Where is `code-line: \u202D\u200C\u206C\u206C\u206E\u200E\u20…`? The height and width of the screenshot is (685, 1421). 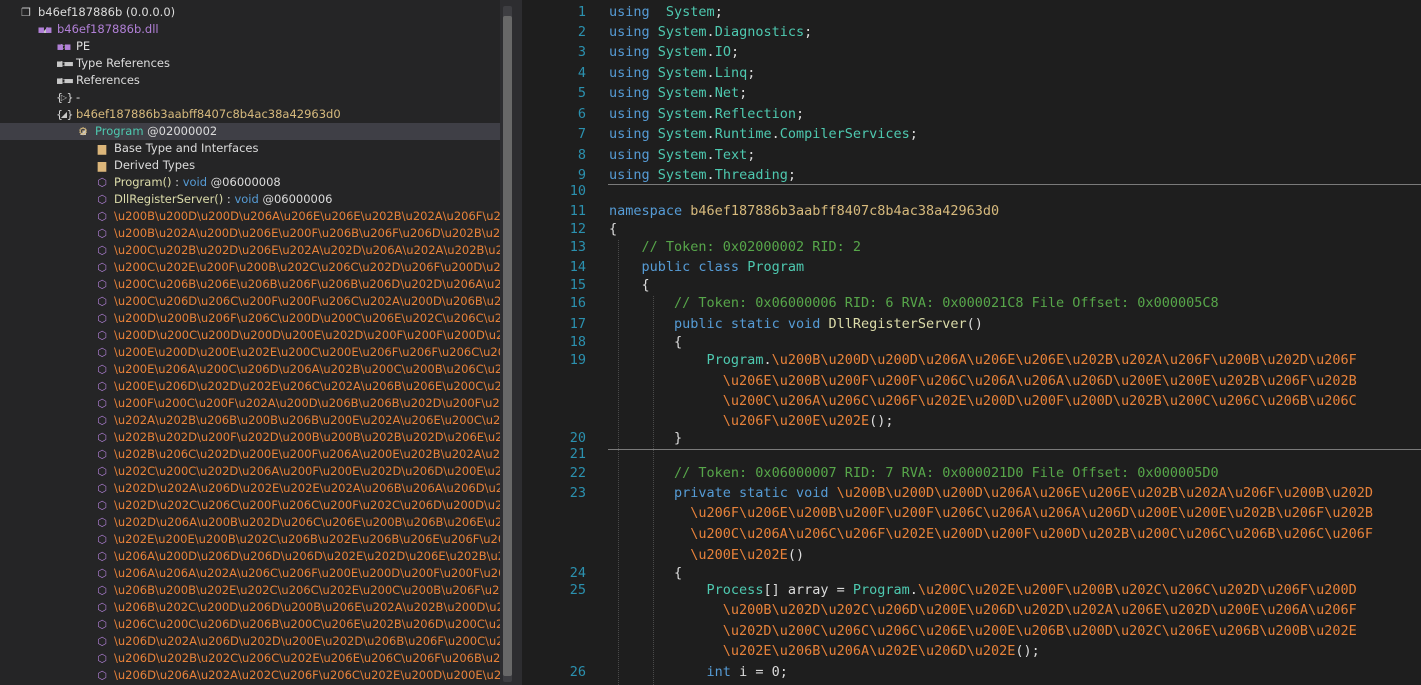 code-line: \u202D\u200C\u206C\u206C\u206E\u200E\u20… is located at coordinates (983, 631).